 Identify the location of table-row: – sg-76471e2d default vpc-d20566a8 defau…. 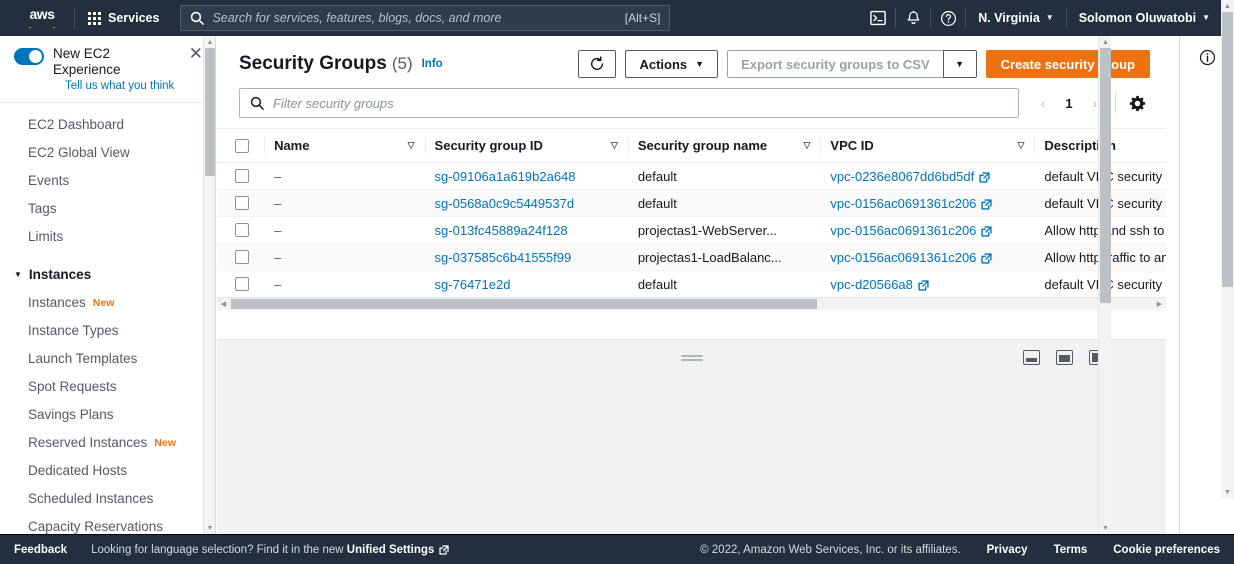
(691, 284).